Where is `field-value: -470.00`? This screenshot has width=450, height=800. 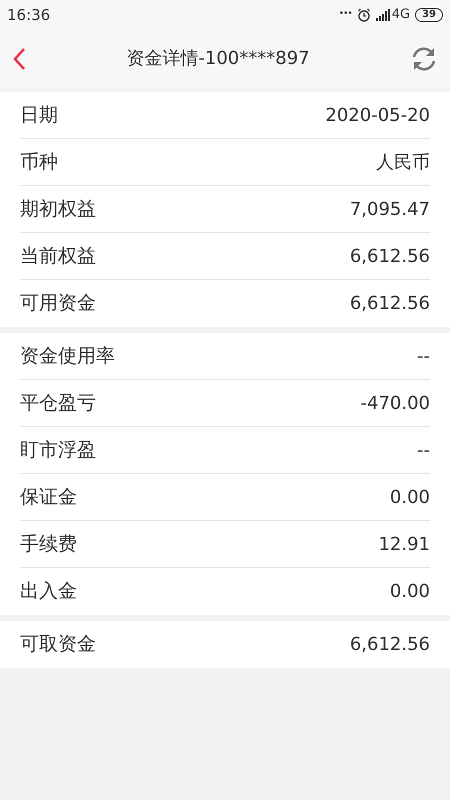 field-value: -470.00 is located at coordinates (395, 404).